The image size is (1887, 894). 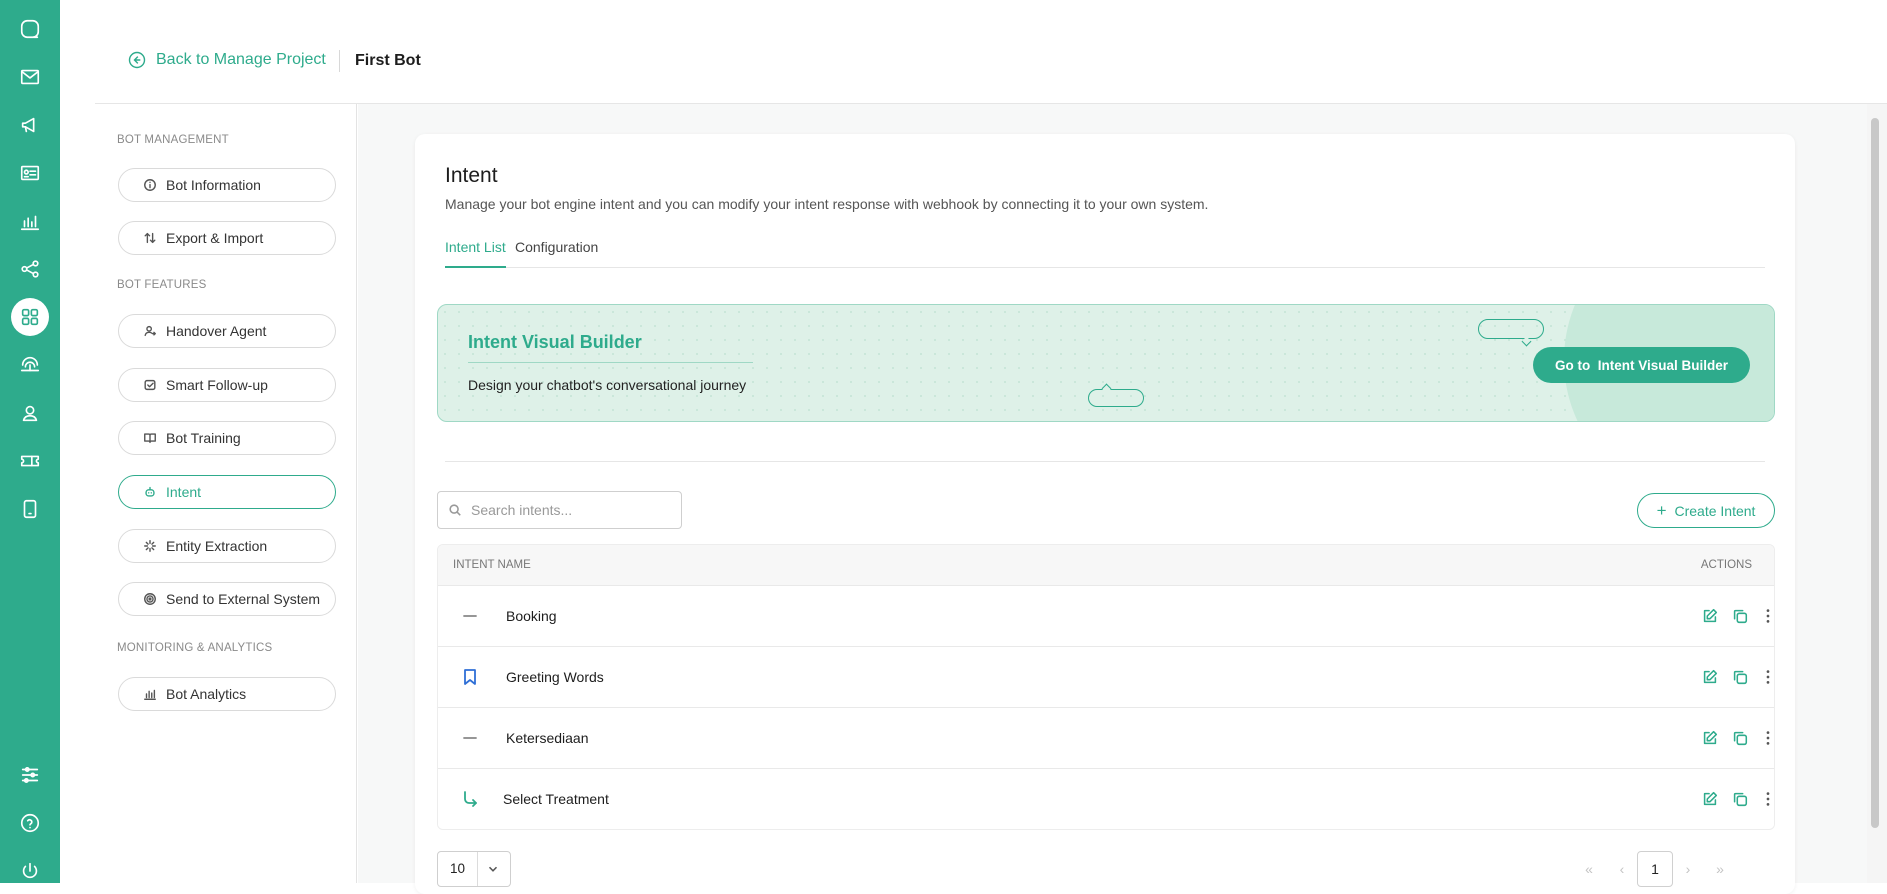 I want to click on prev-page-icon: ‹, so click(x=1622, y=869).